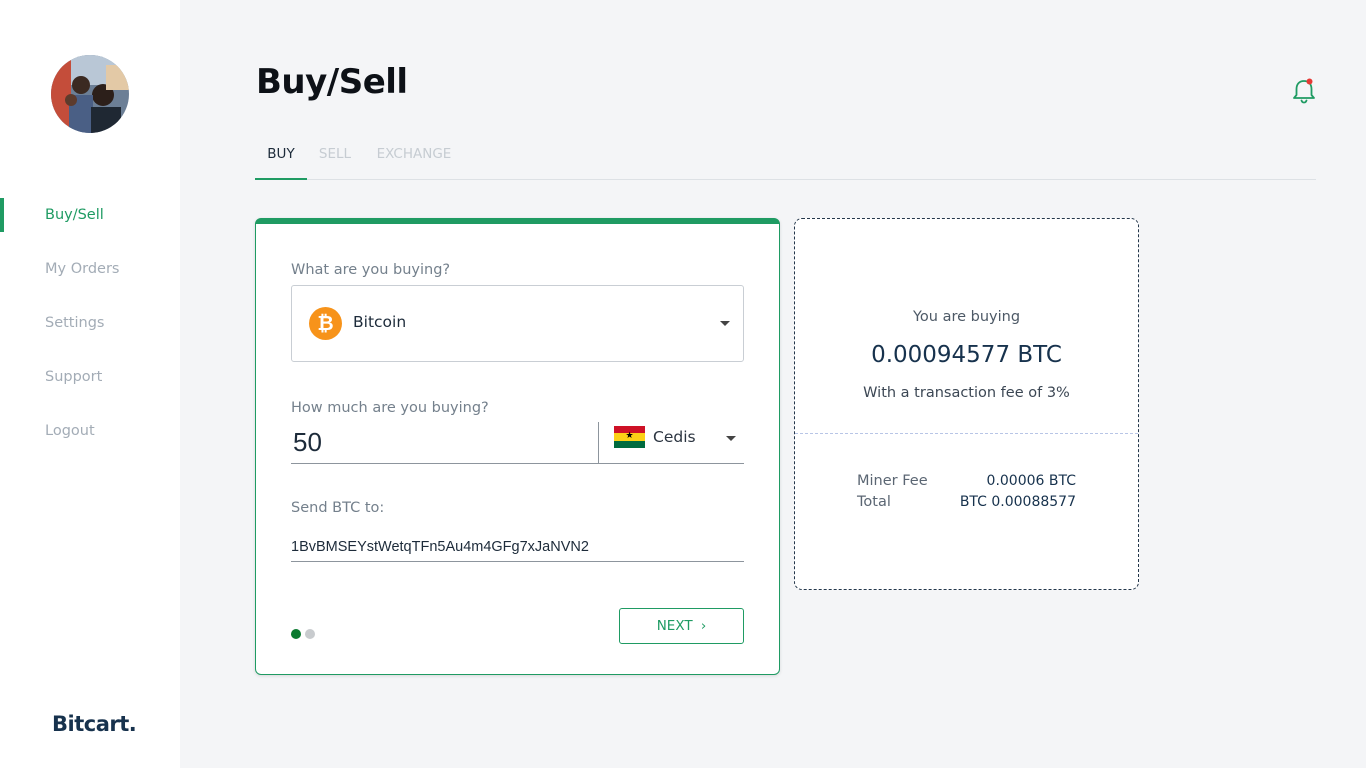  What do you see at coordinates (371, 270) in the screenshot?
I see `asset-label: What are you buying?` at bounding box center [371, 270].